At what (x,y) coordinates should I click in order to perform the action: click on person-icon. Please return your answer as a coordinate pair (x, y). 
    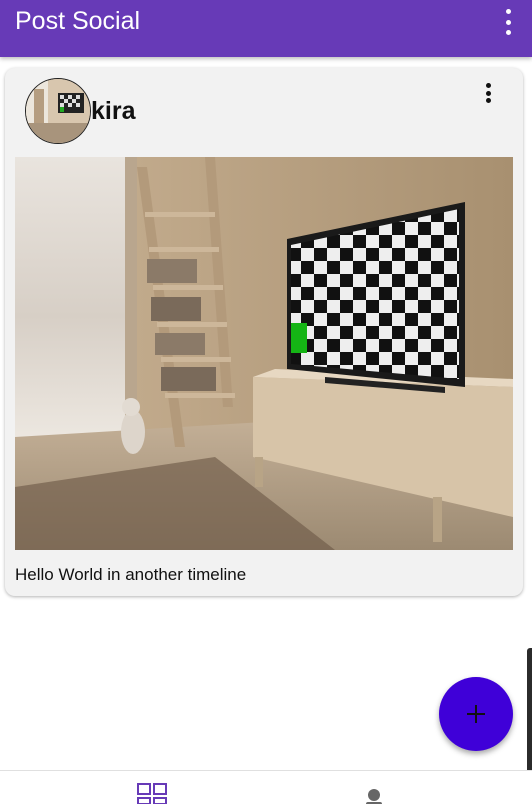
    Looking at the image, I should click on (374, 797).